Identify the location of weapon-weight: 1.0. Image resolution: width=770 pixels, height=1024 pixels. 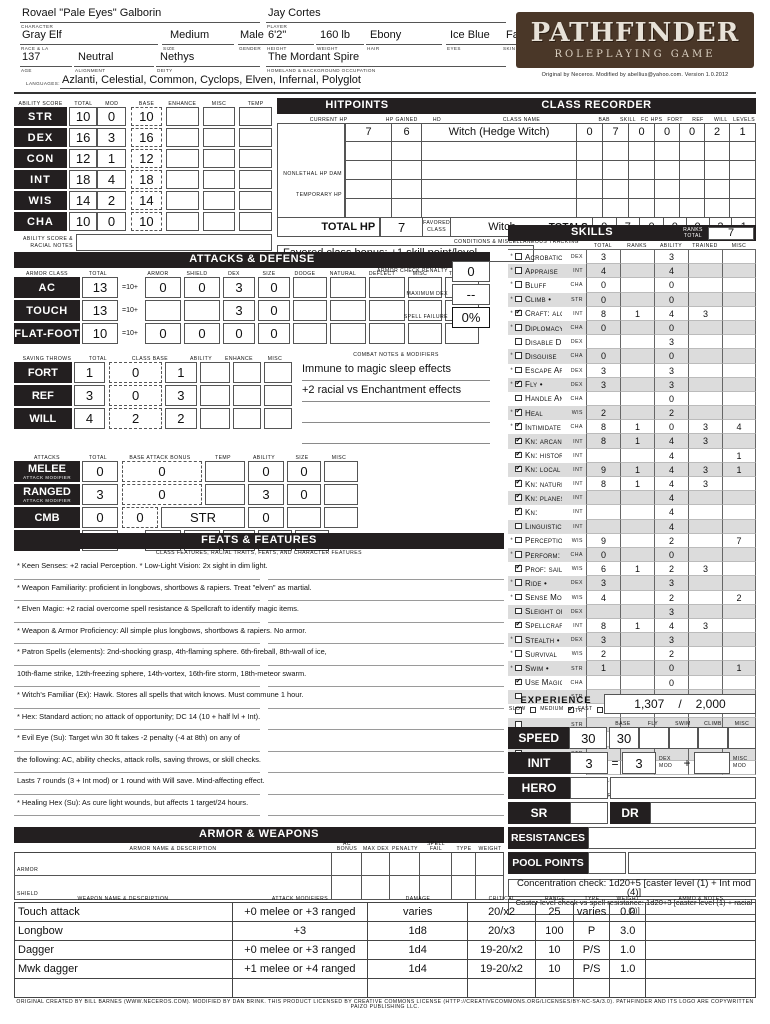
(628, 950).